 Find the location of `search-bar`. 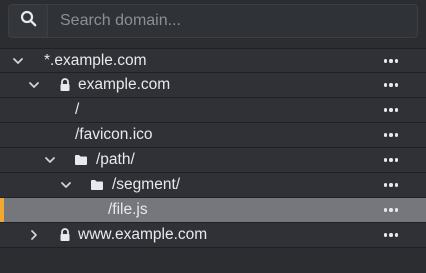

search-bar is located at coordinates (213, 21).